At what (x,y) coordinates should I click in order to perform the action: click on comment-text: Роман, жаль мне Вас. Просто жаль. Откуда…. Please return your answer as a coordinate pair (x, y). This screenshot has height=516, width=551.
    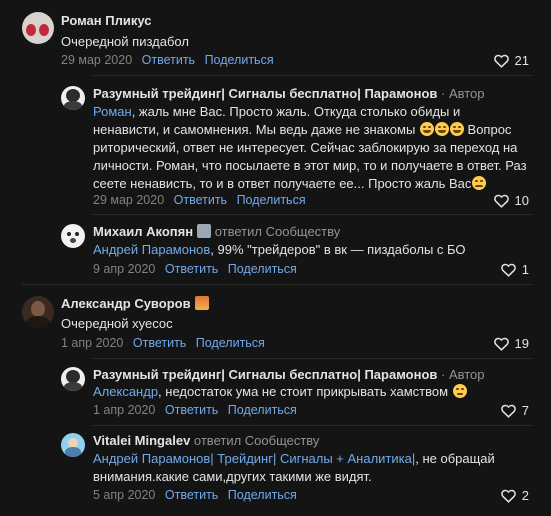
    Looking at the image, I should click on (310, 147).